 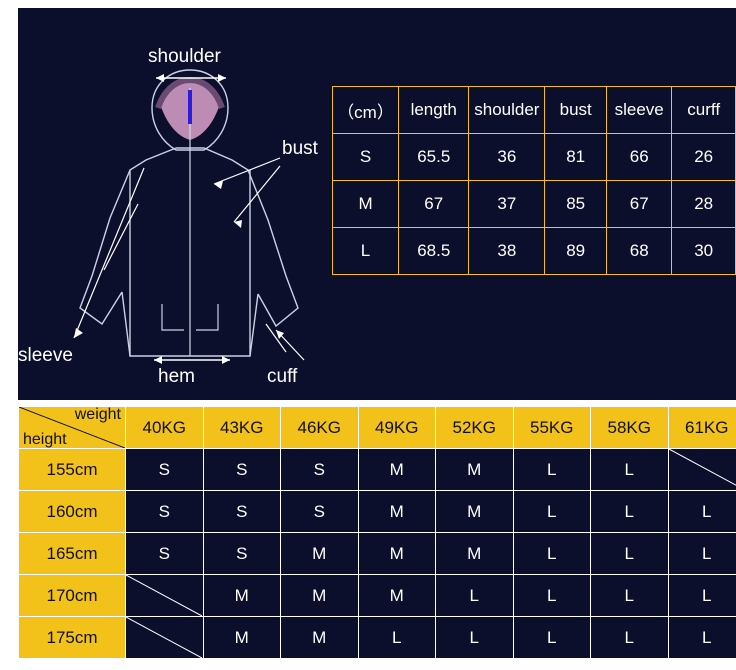 I want to click on fit-cell-155-58: L, so click(x=629, y=469).